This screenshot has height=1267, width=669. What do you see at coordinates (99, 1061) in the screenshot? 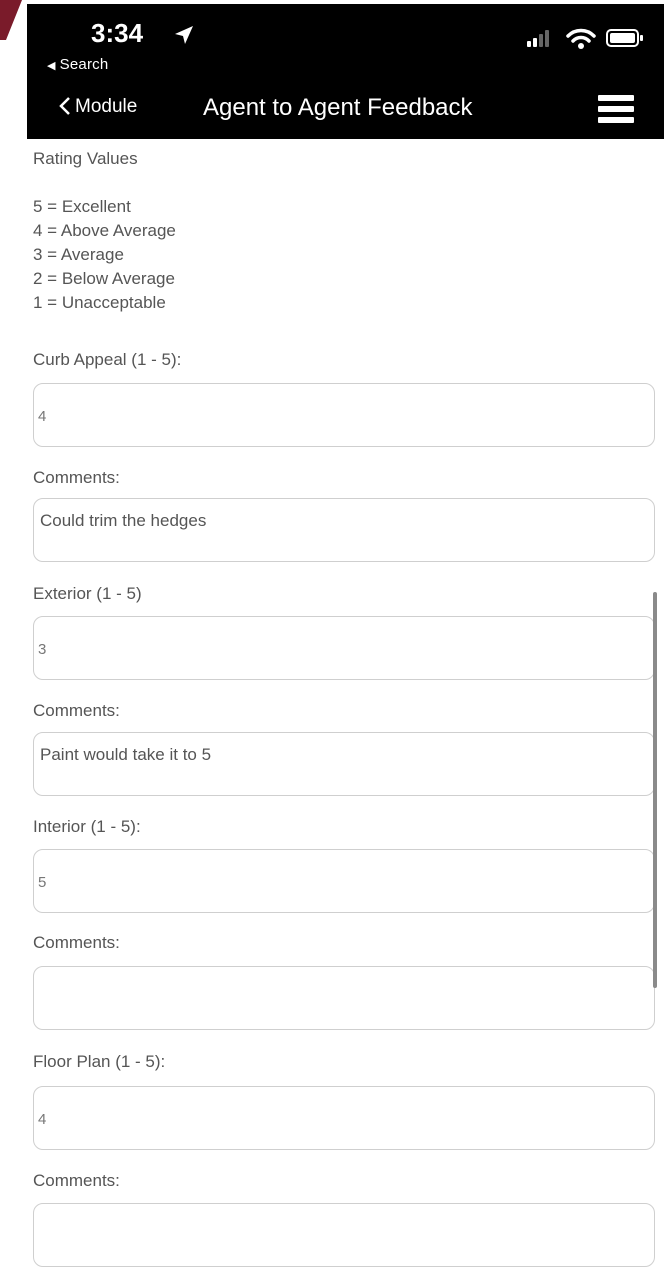
I see `floor-plan-label: Floor Plan (1 - 5):` at bounding box center [99, 1061].